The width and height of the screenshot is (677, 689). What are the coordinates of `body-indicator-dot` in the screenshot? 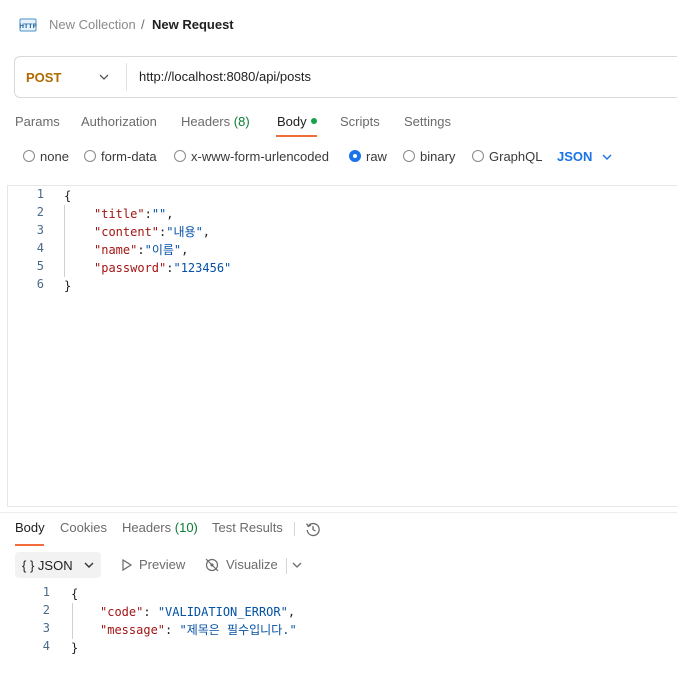 It's located at (313, 121).